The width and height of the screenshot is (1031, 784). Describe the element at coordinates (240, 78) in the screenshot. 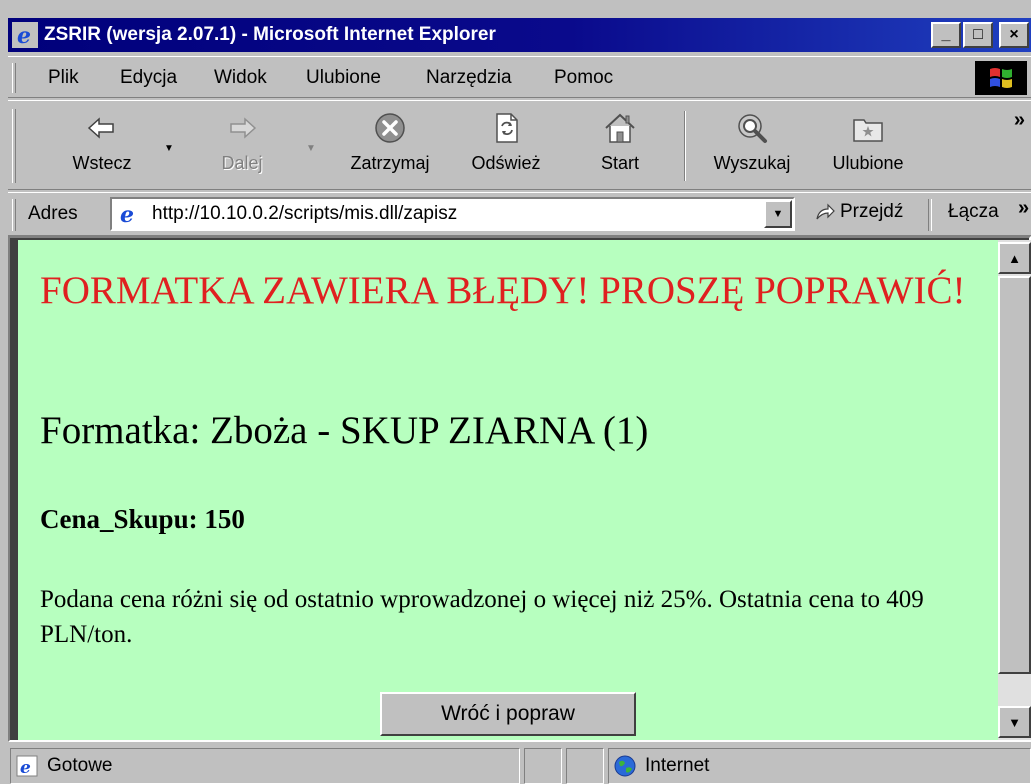

I see `menu-view: Widok` at that location.